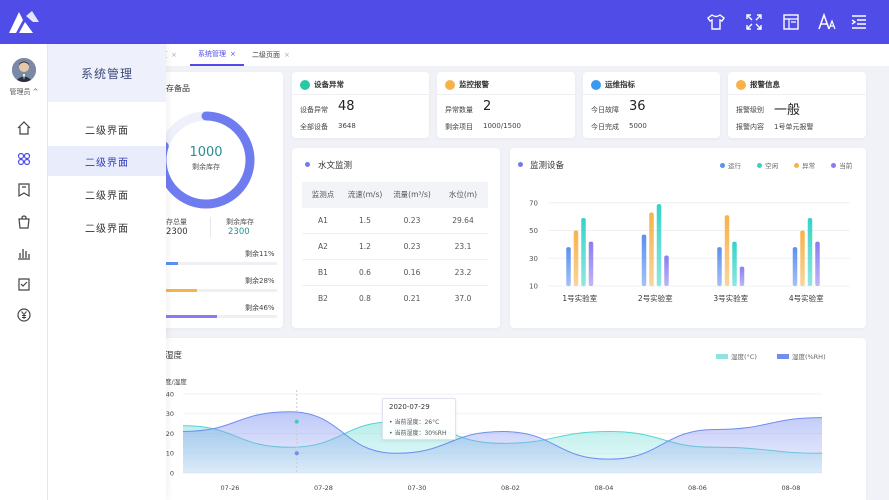 This screenshot has width=889, height=500. Describe the element at coordinates (323, 220) in the screenshot. I see `table-cell: A1` at that location.